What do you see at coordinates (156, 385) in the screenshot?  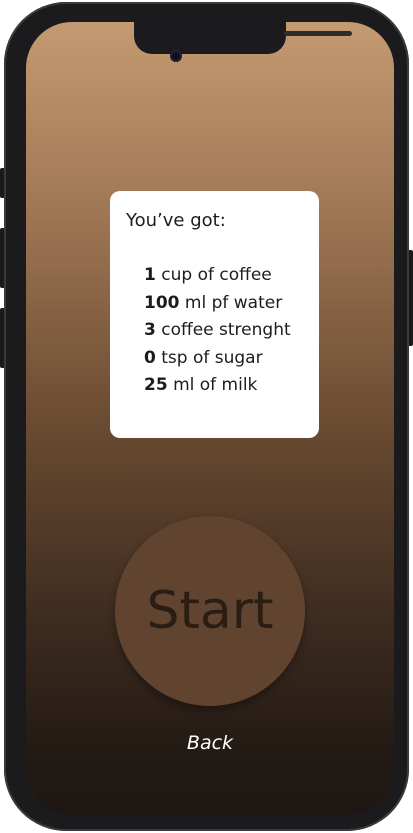 I see `summary-amount: 25` at bounding box center [156, 385].